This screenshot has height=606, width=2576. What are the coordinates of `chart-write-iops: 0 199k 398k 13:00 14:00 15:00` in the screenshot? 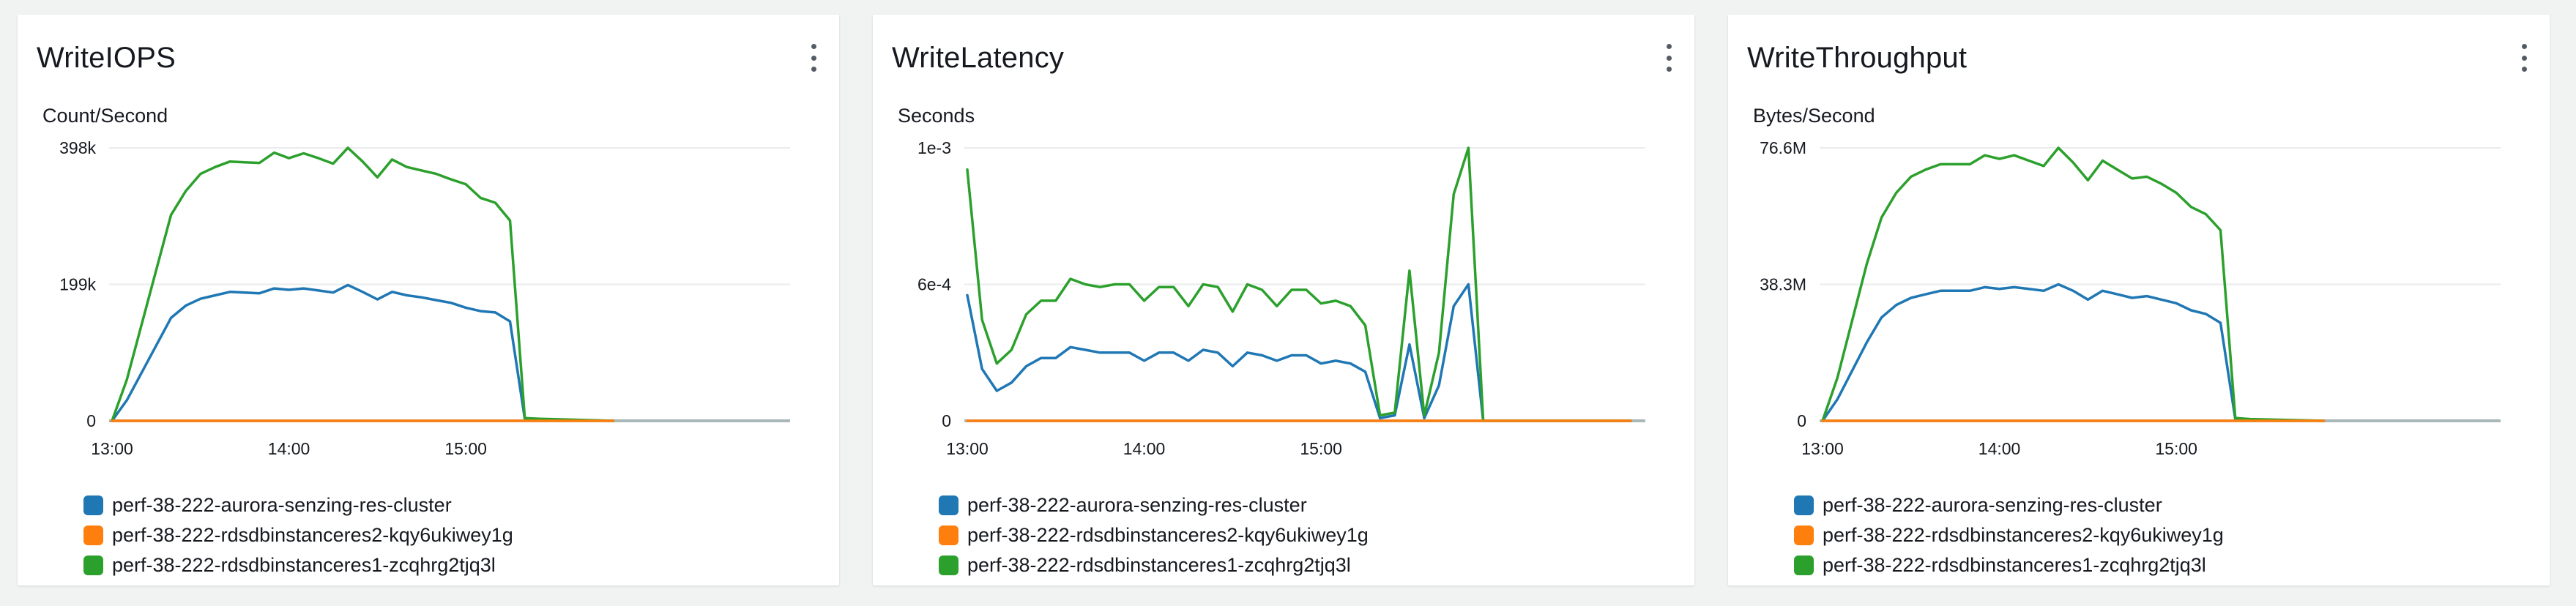 It's located at (424, 298).